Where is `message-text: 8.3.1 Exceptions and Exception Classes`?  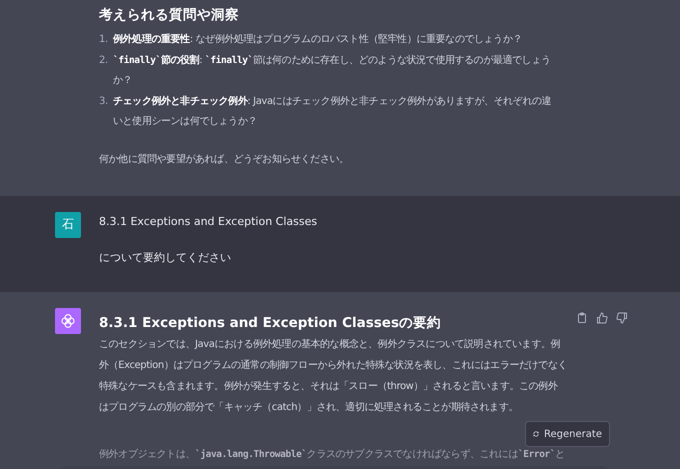
message-text: 8.3.1 Exceptions and Exception Classes is located at coordinates (208, 222).